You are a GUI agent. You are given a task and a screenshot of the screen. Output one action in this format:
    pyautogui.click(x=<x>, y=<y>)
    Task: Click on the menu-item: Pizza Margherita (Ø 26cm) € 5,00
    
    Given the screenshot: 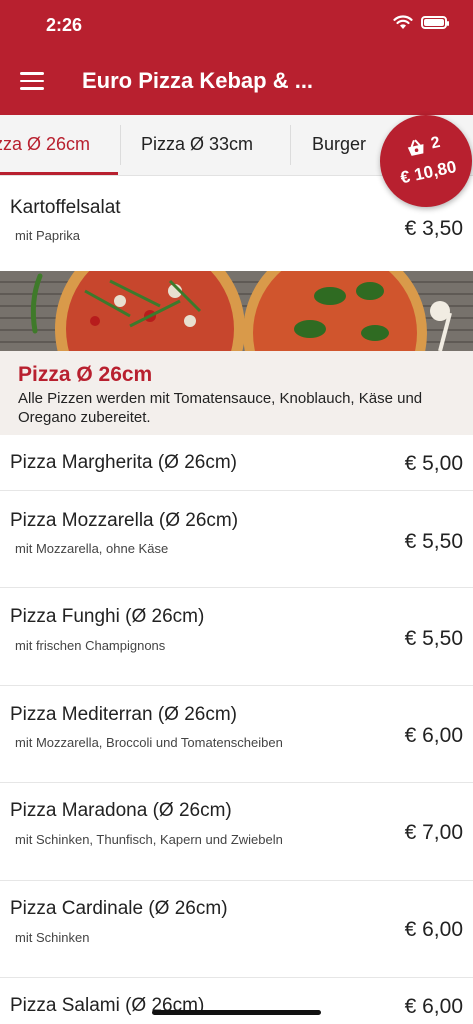 What is the action you would take?
    pyautogui.click(x=236, y=463)
    